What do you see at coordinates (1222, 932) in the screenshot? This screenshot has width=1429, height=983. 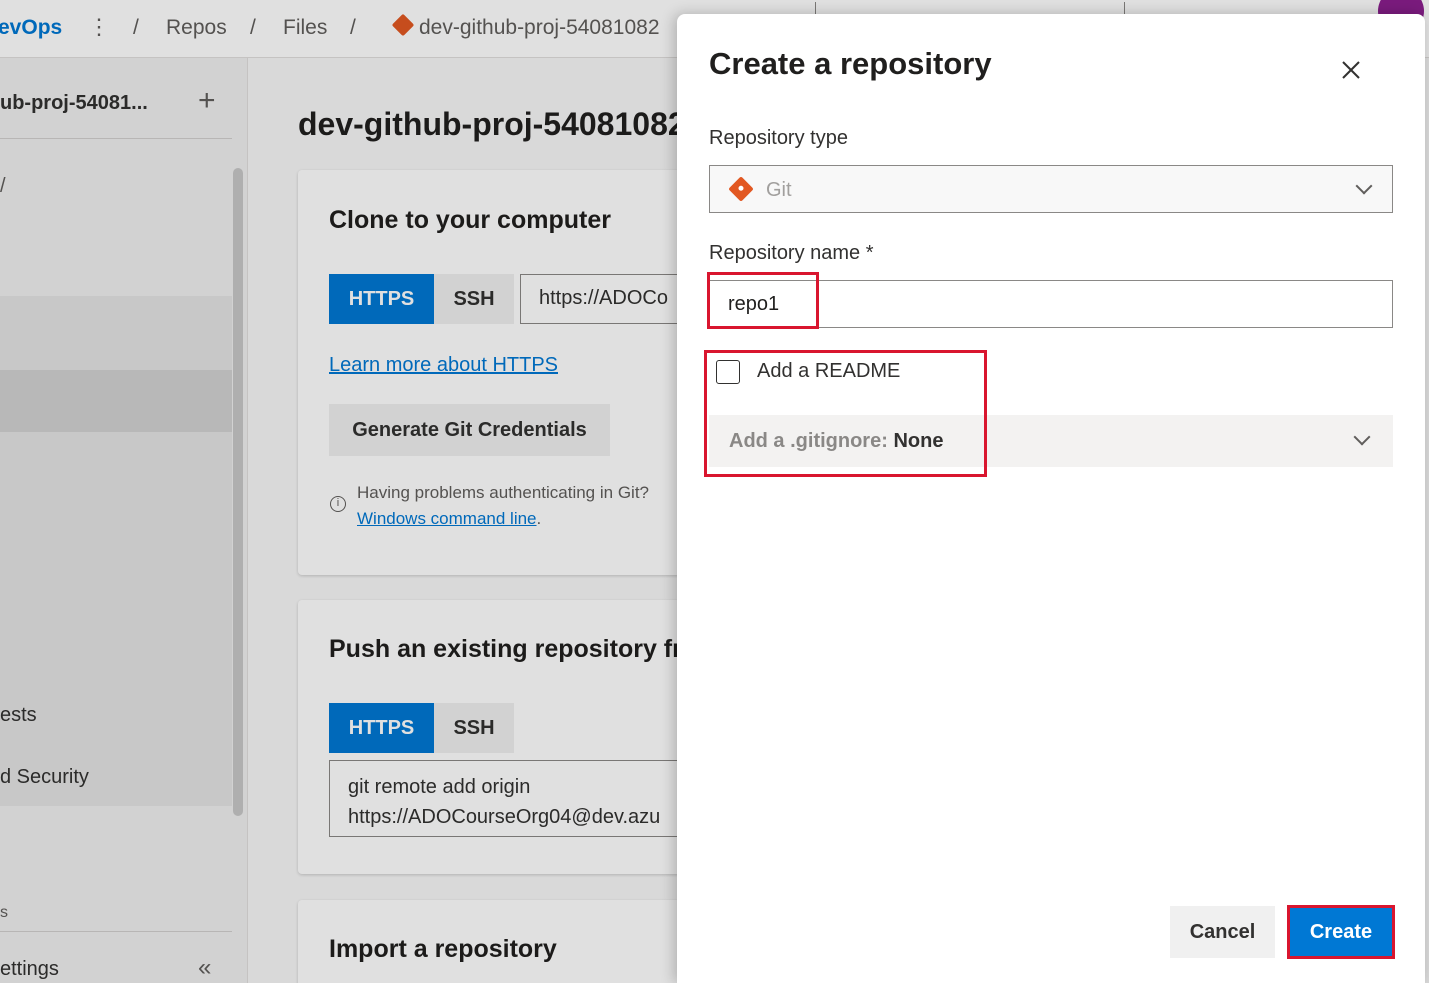 I see `cancel-button: Cancel` at bounding box center [1222, 932].